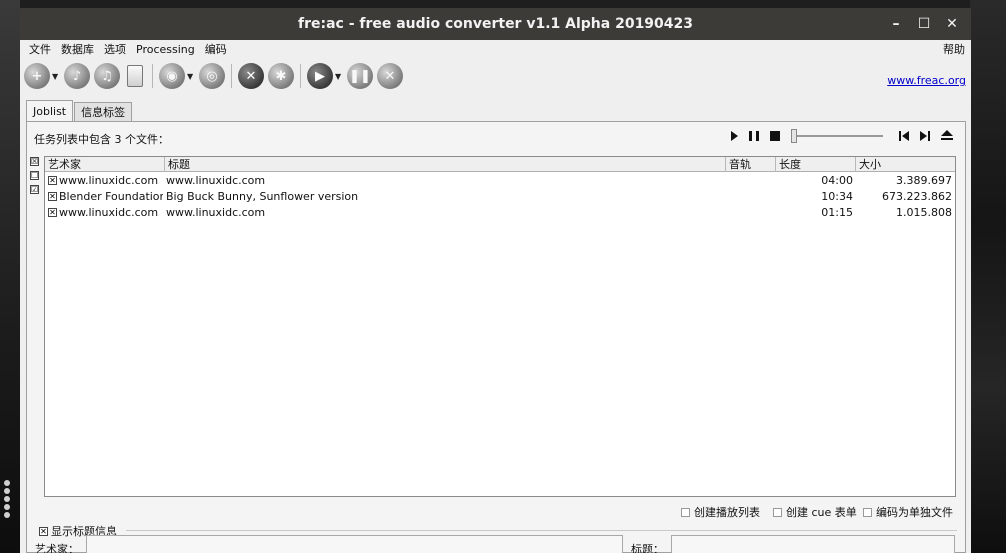  Describe the element at coordinates (360, 76) in the screenshot. I see `pause-icon: ❚❚` at that location.